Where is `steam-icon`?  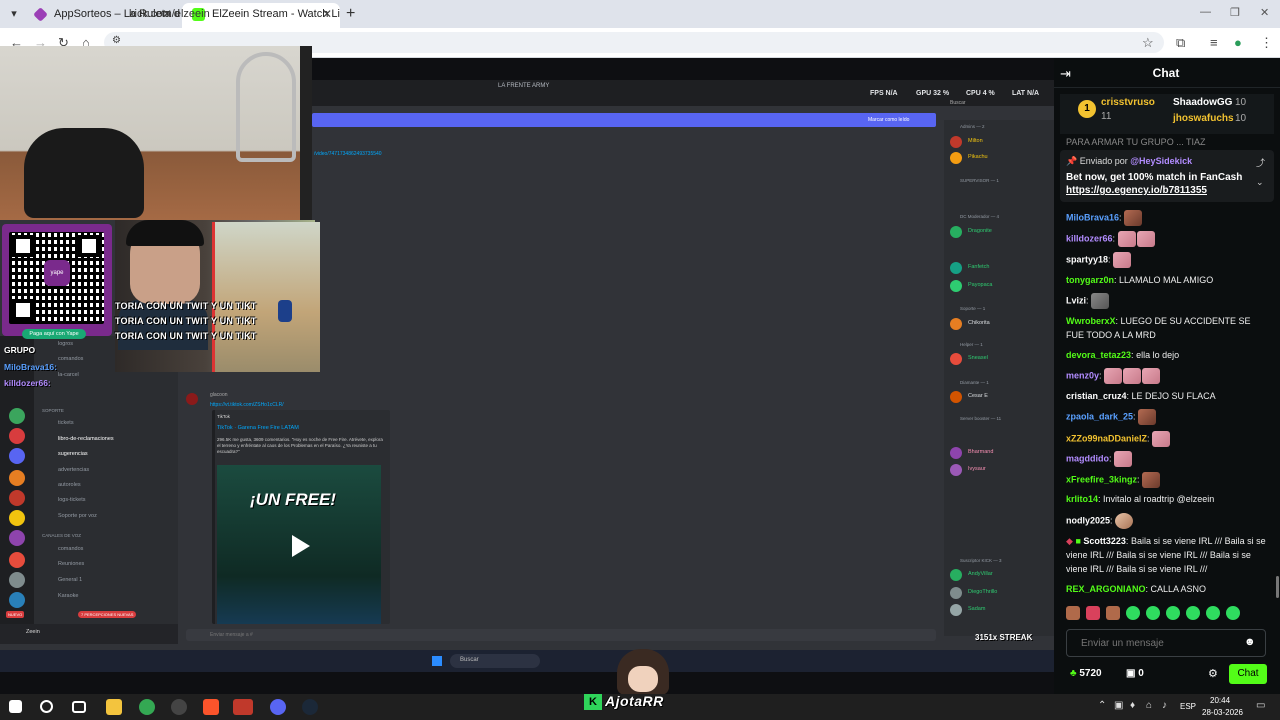 steam-icon is located at coordinates (310, 707).